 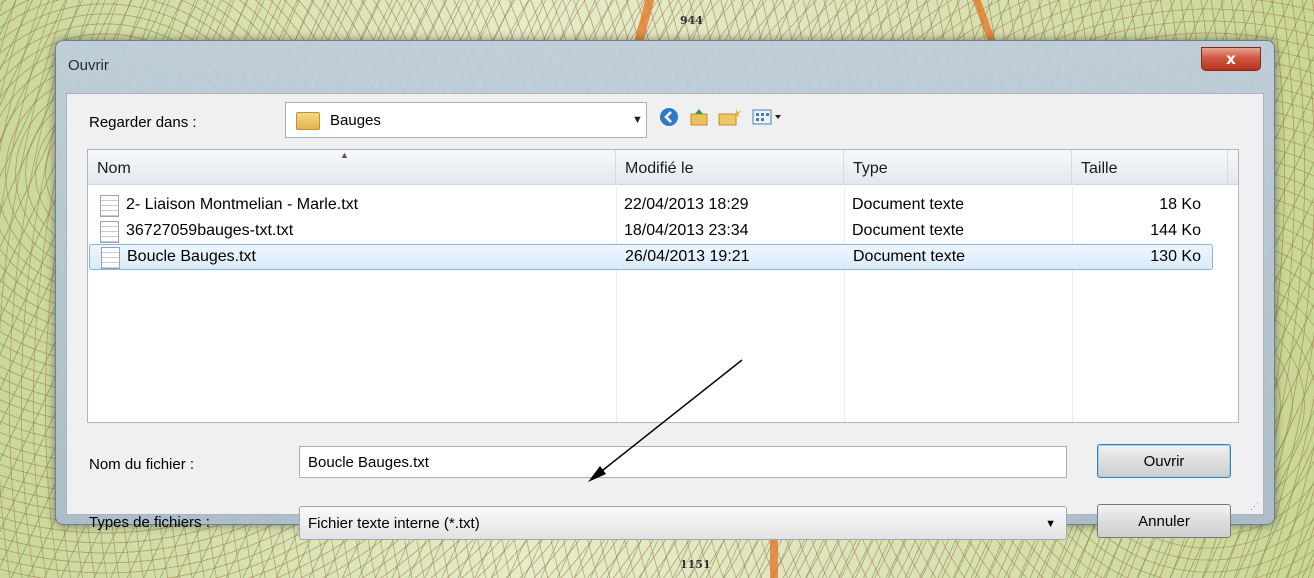 I want to click on annotation-arrow, so click(x=665, y=420).